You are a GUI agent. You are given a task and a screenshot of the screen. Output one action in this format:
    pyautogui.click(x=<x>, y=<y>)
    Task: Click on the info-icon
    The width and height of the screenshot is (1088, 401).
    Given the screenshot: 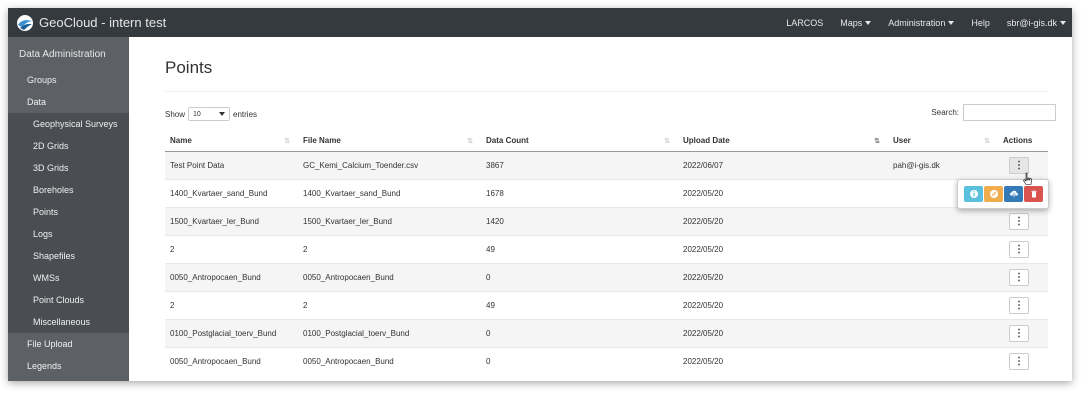 What is the action you would take?
    pyautogui.click(x=973, y=194)
    